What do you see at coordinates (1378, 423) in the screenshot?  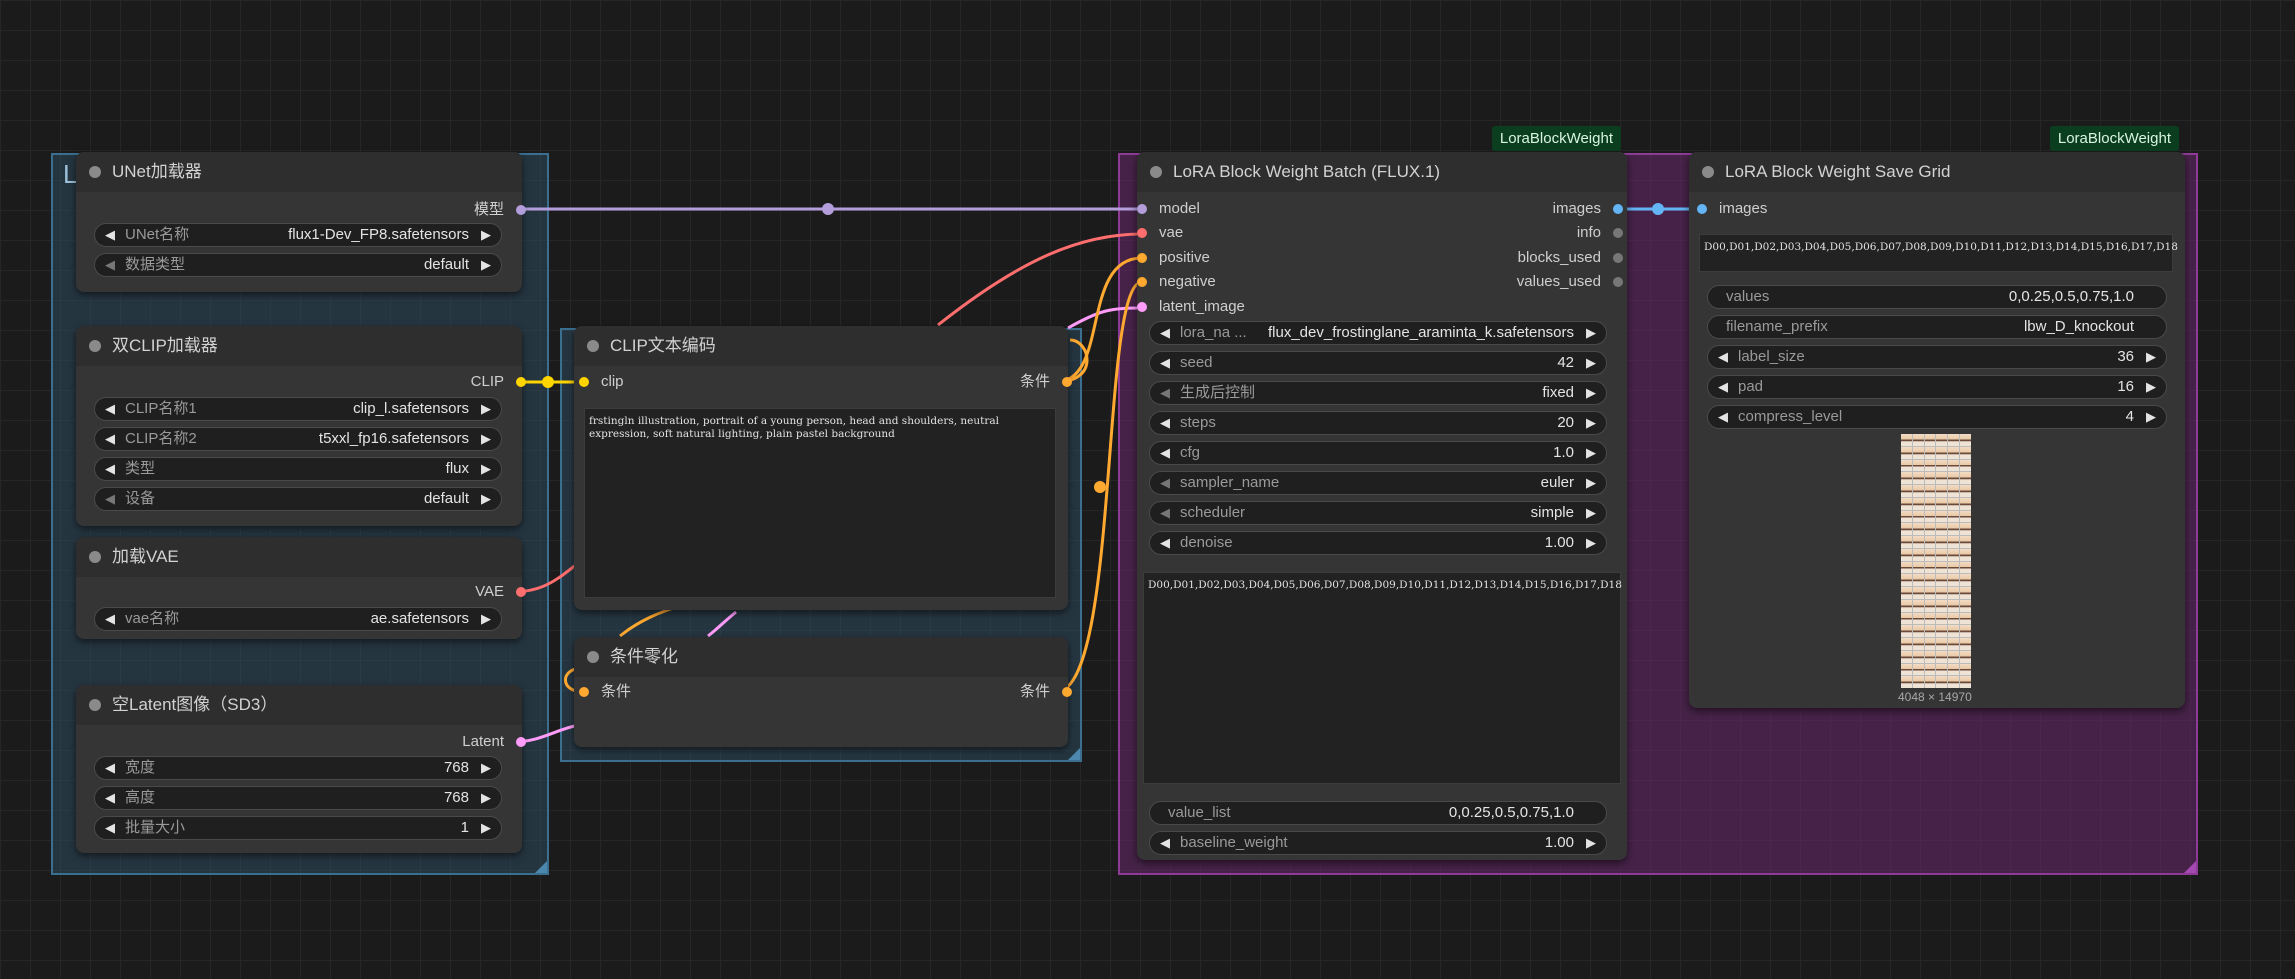 I see `number-steps: ◀ steps 20 ▶` at bounding box center [1378, 423].